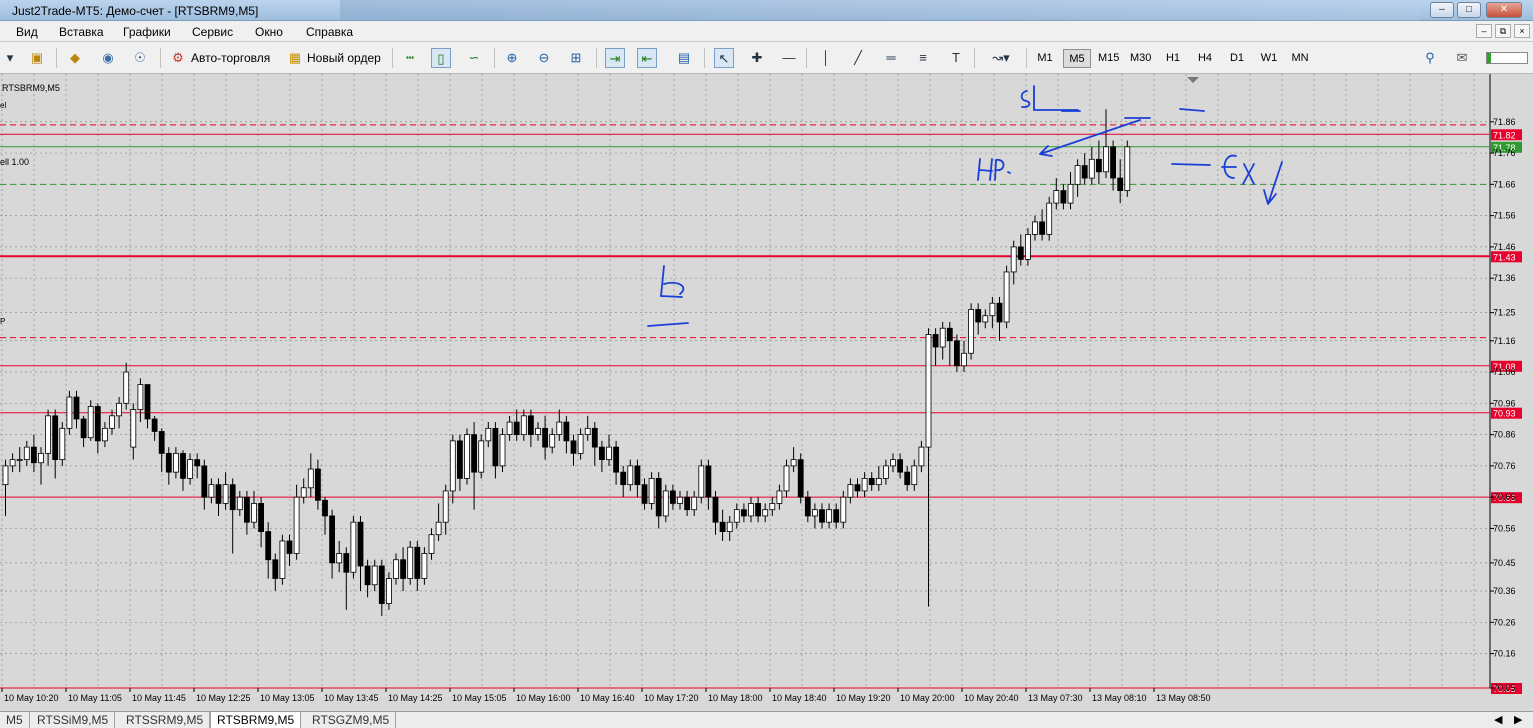  I want to click on signals-icon: ☉, so click(140, 58).